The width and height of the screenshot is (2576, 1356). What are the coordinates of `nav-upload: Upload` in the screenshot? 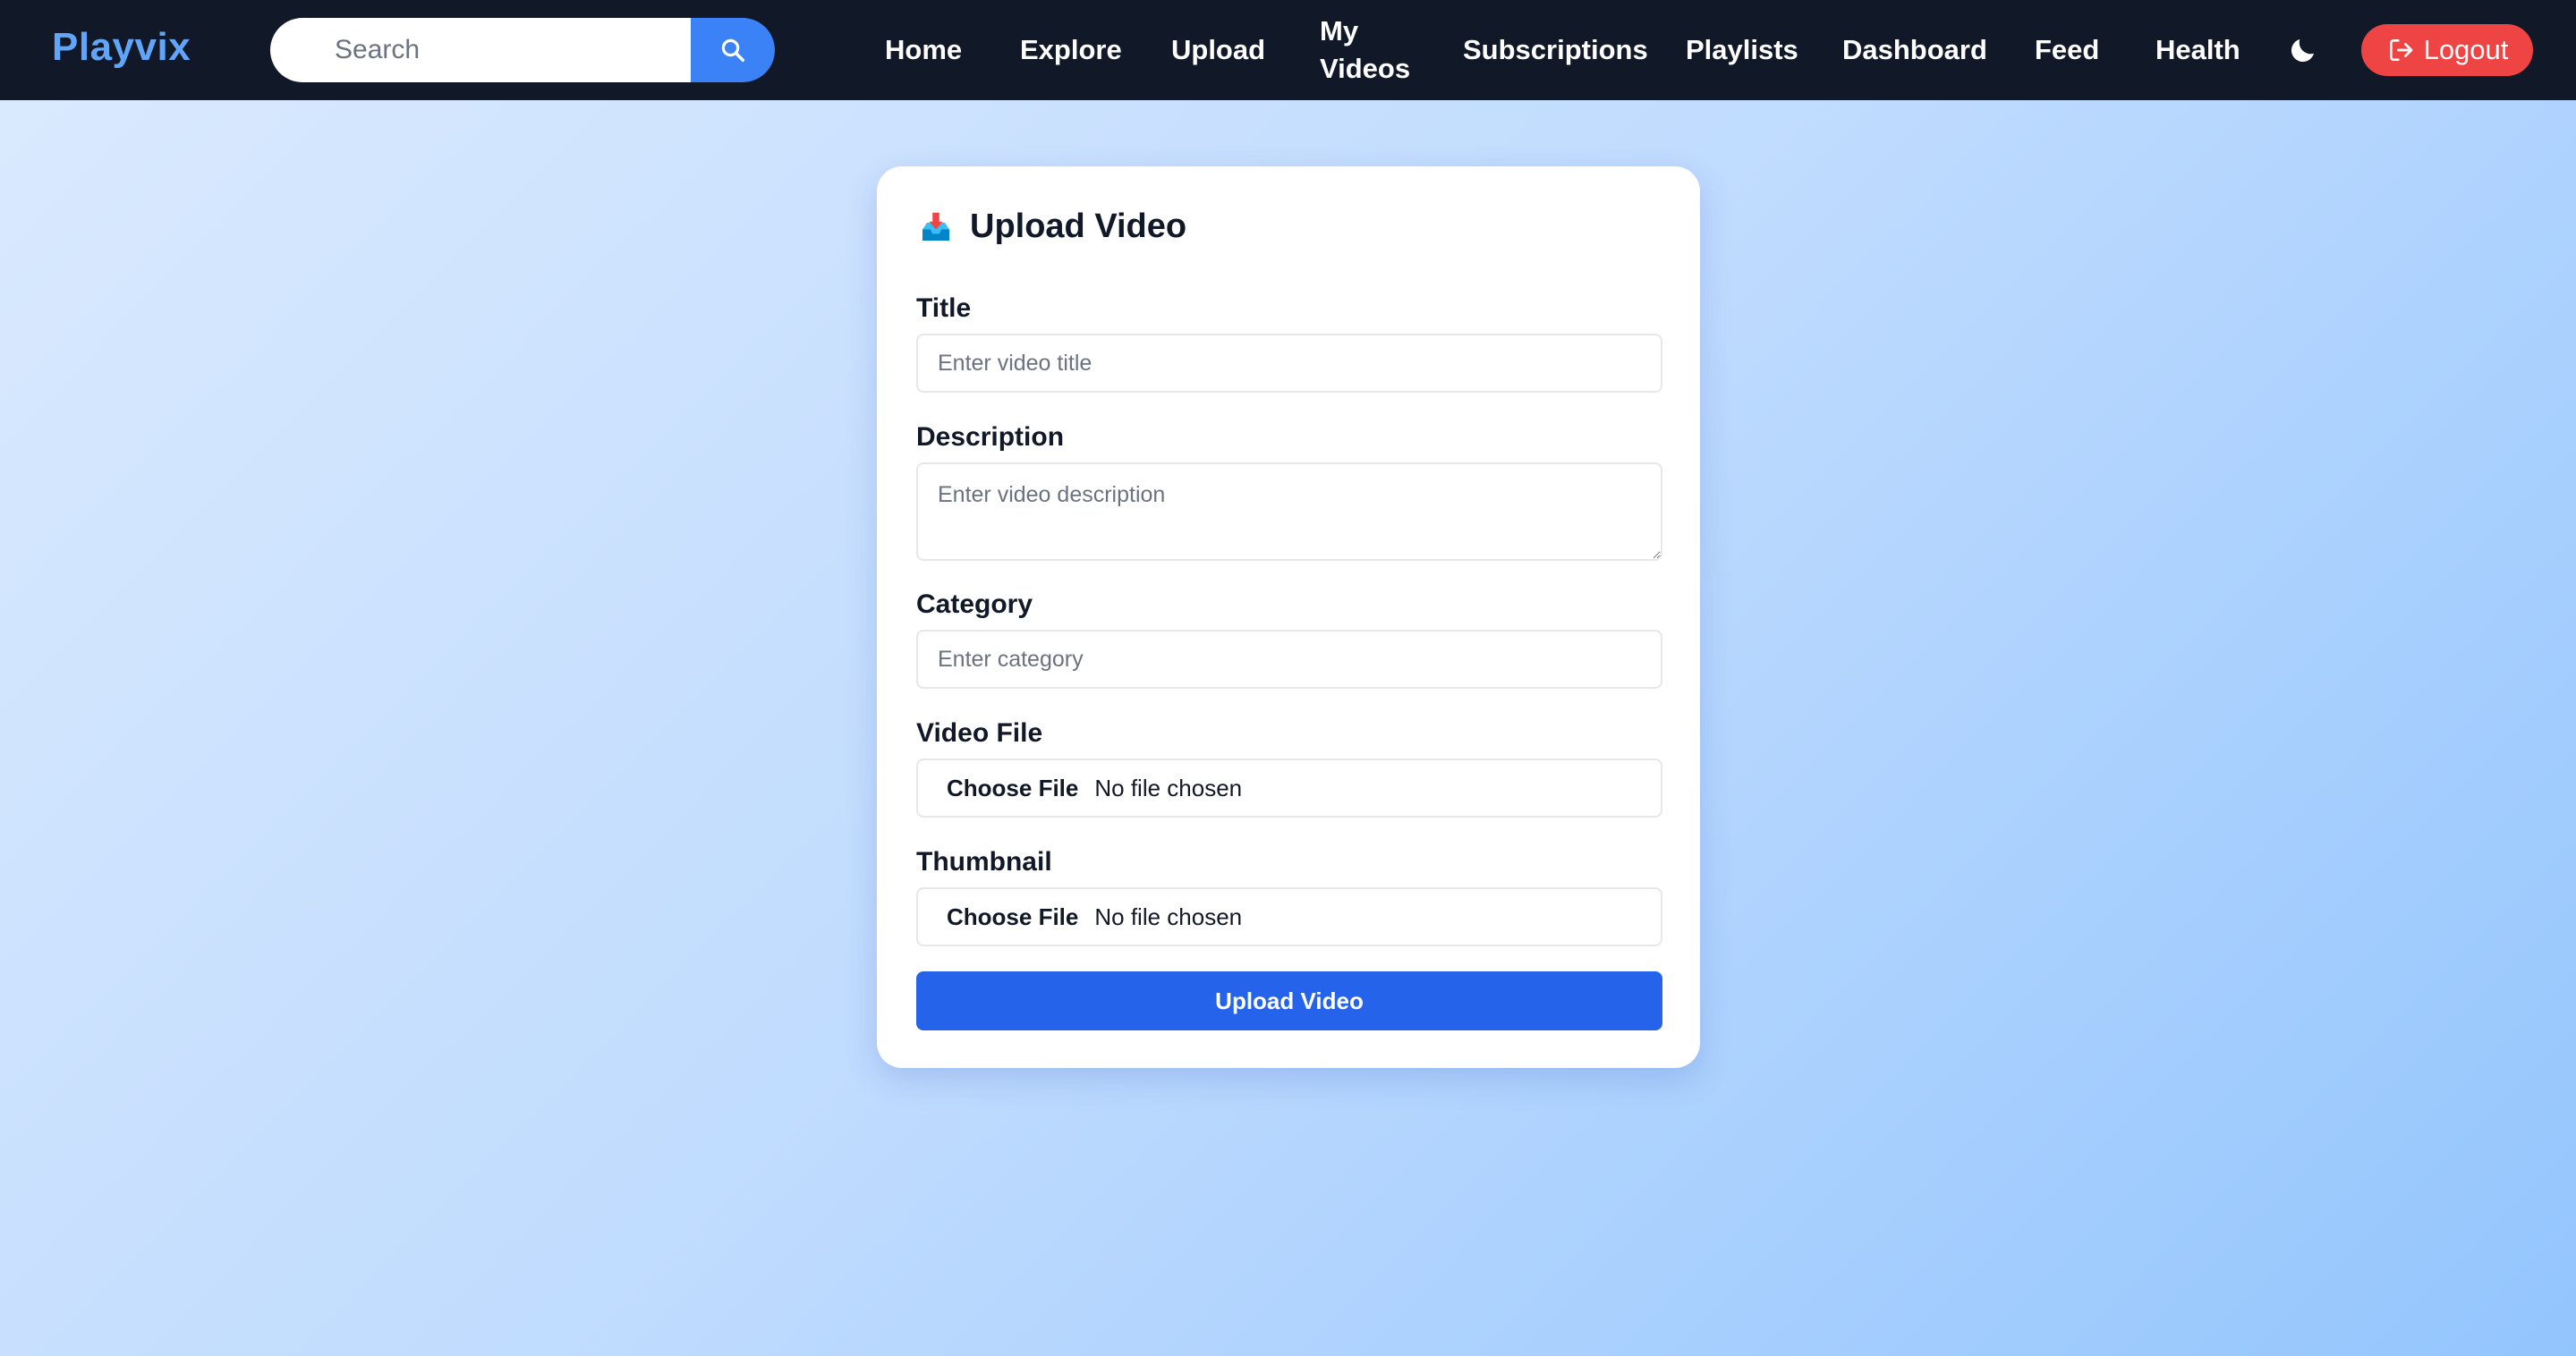 It's located at (1218, 50).